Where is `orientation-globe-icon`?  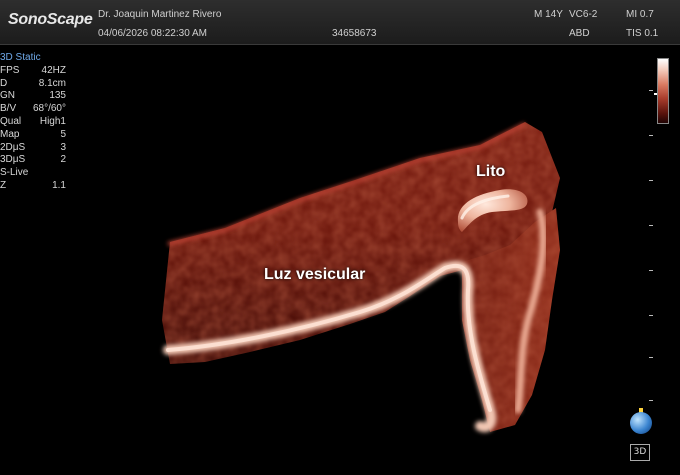
orientation-globe-icon is located at coordinates (641, 423).